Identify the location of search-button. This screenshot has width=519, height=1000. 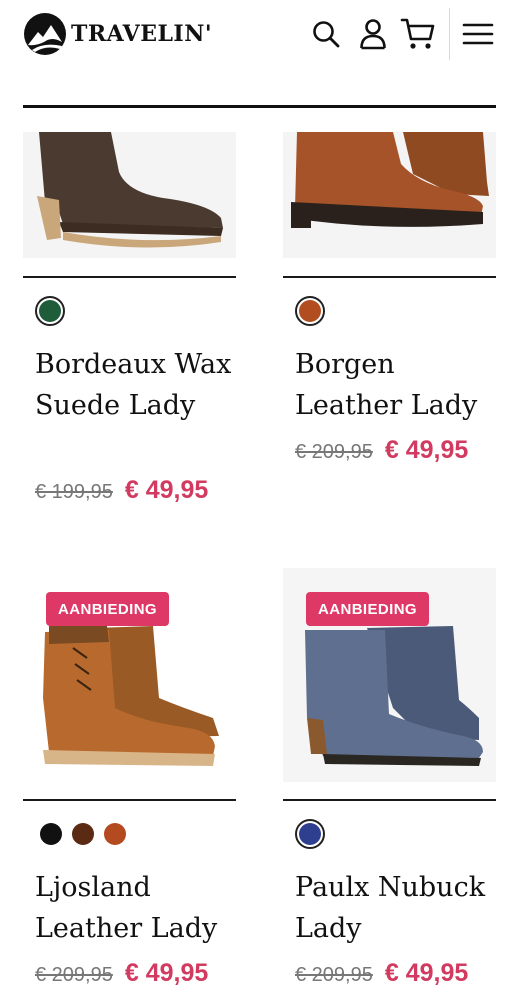
(326, 34).